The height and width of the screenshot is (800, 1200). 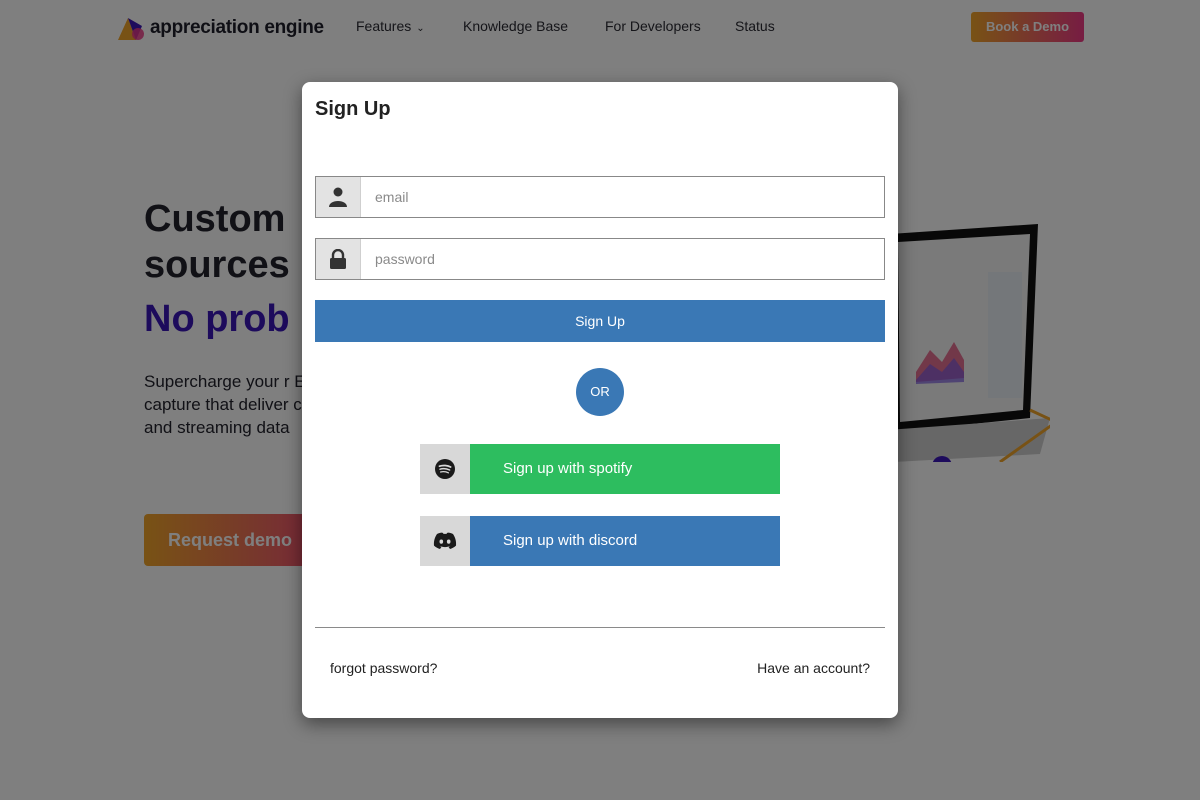 I want to click on email-input, so click(x=622, y=197).